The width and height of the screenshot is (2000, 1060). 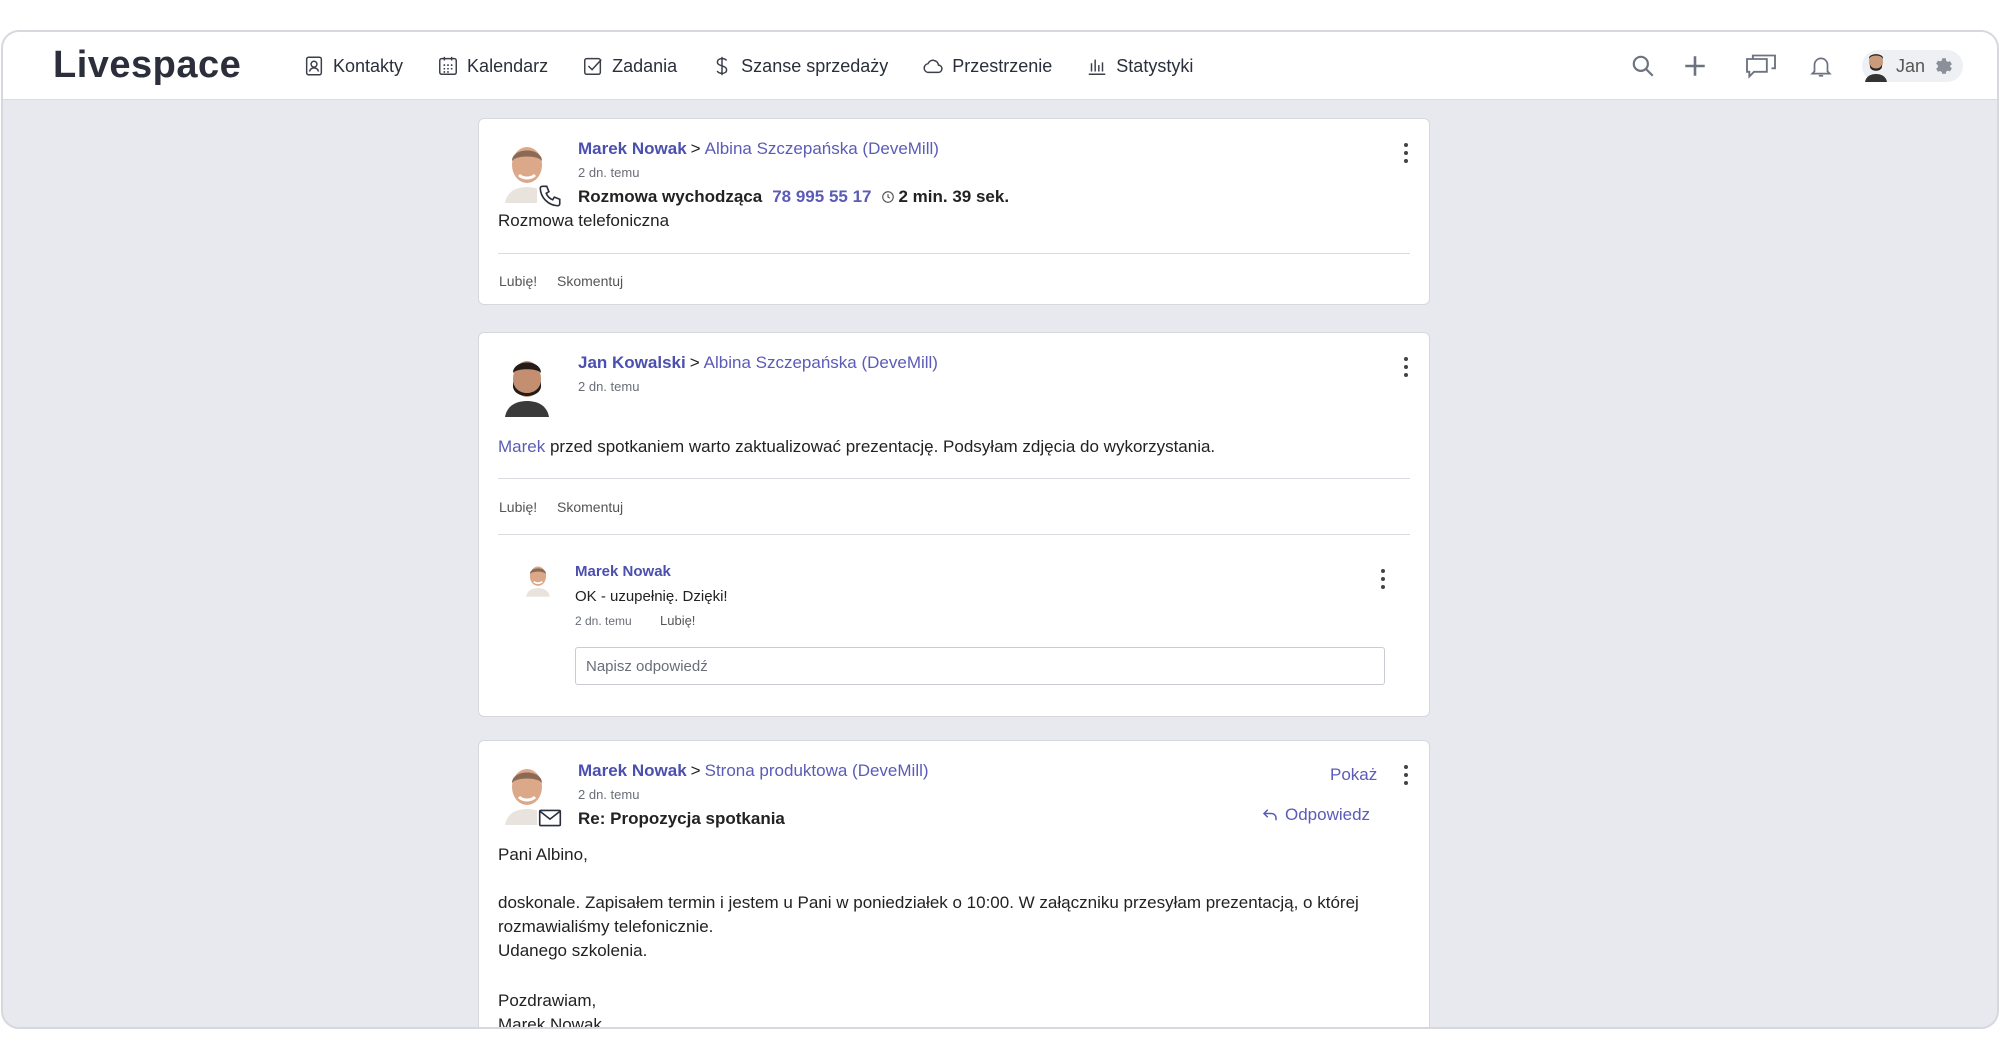 What do you see at coordinates (508, 65) in the screenshot?
I see `nav-label: Kalendarz` at bounding box center [508, 65].